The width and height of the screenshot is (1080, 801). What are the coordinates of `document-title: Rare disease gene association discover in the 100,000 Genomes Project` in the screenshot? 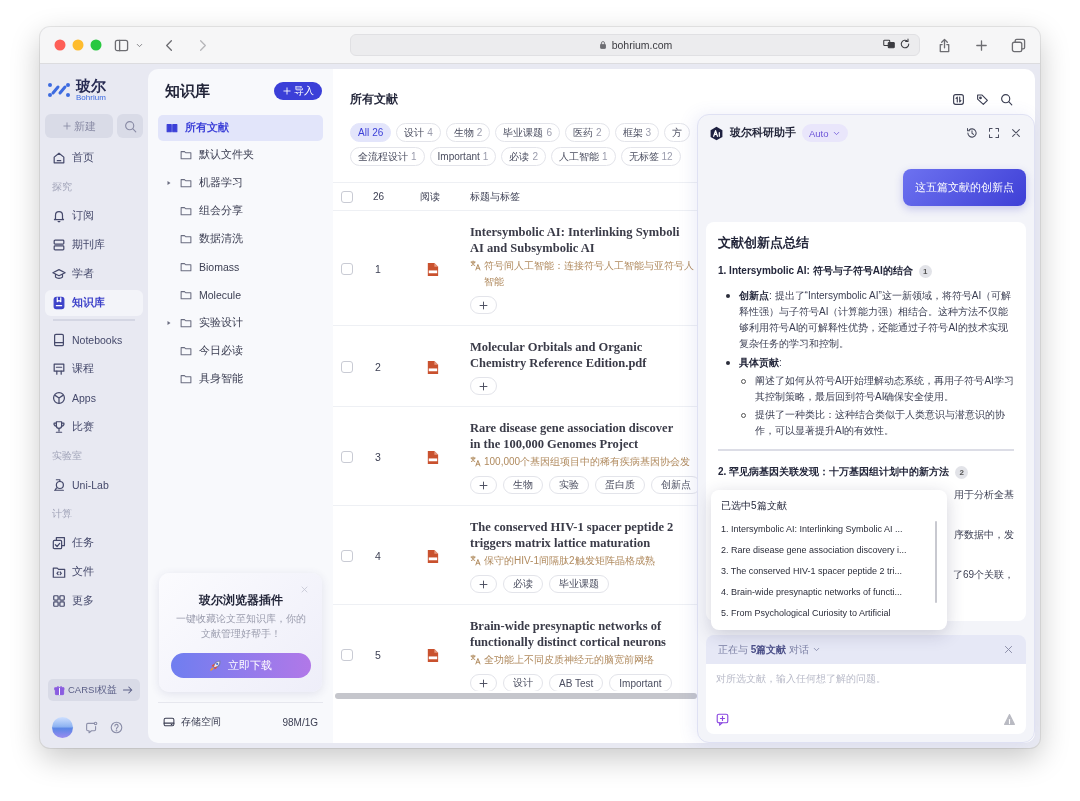 It's located at (572, 436).